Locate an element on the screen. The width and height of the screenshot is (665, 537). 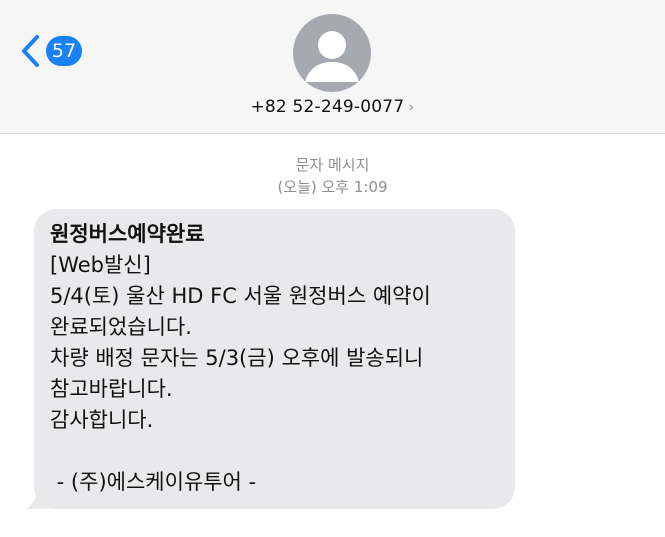
message-line: 완료되었습니다. is located at coordinates (121, 327).